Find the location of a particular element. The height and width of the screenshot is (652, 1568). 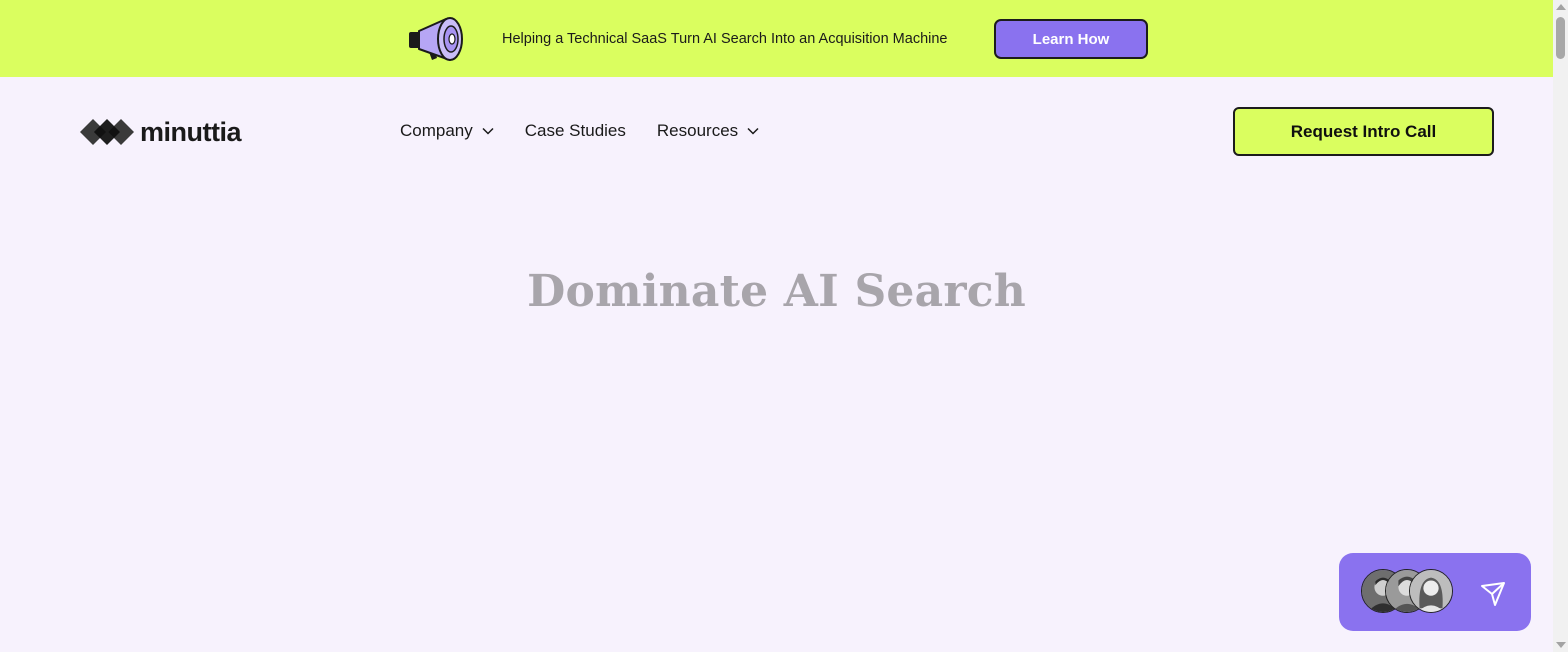

logo: minuttia is located at coordinates (161, 132).